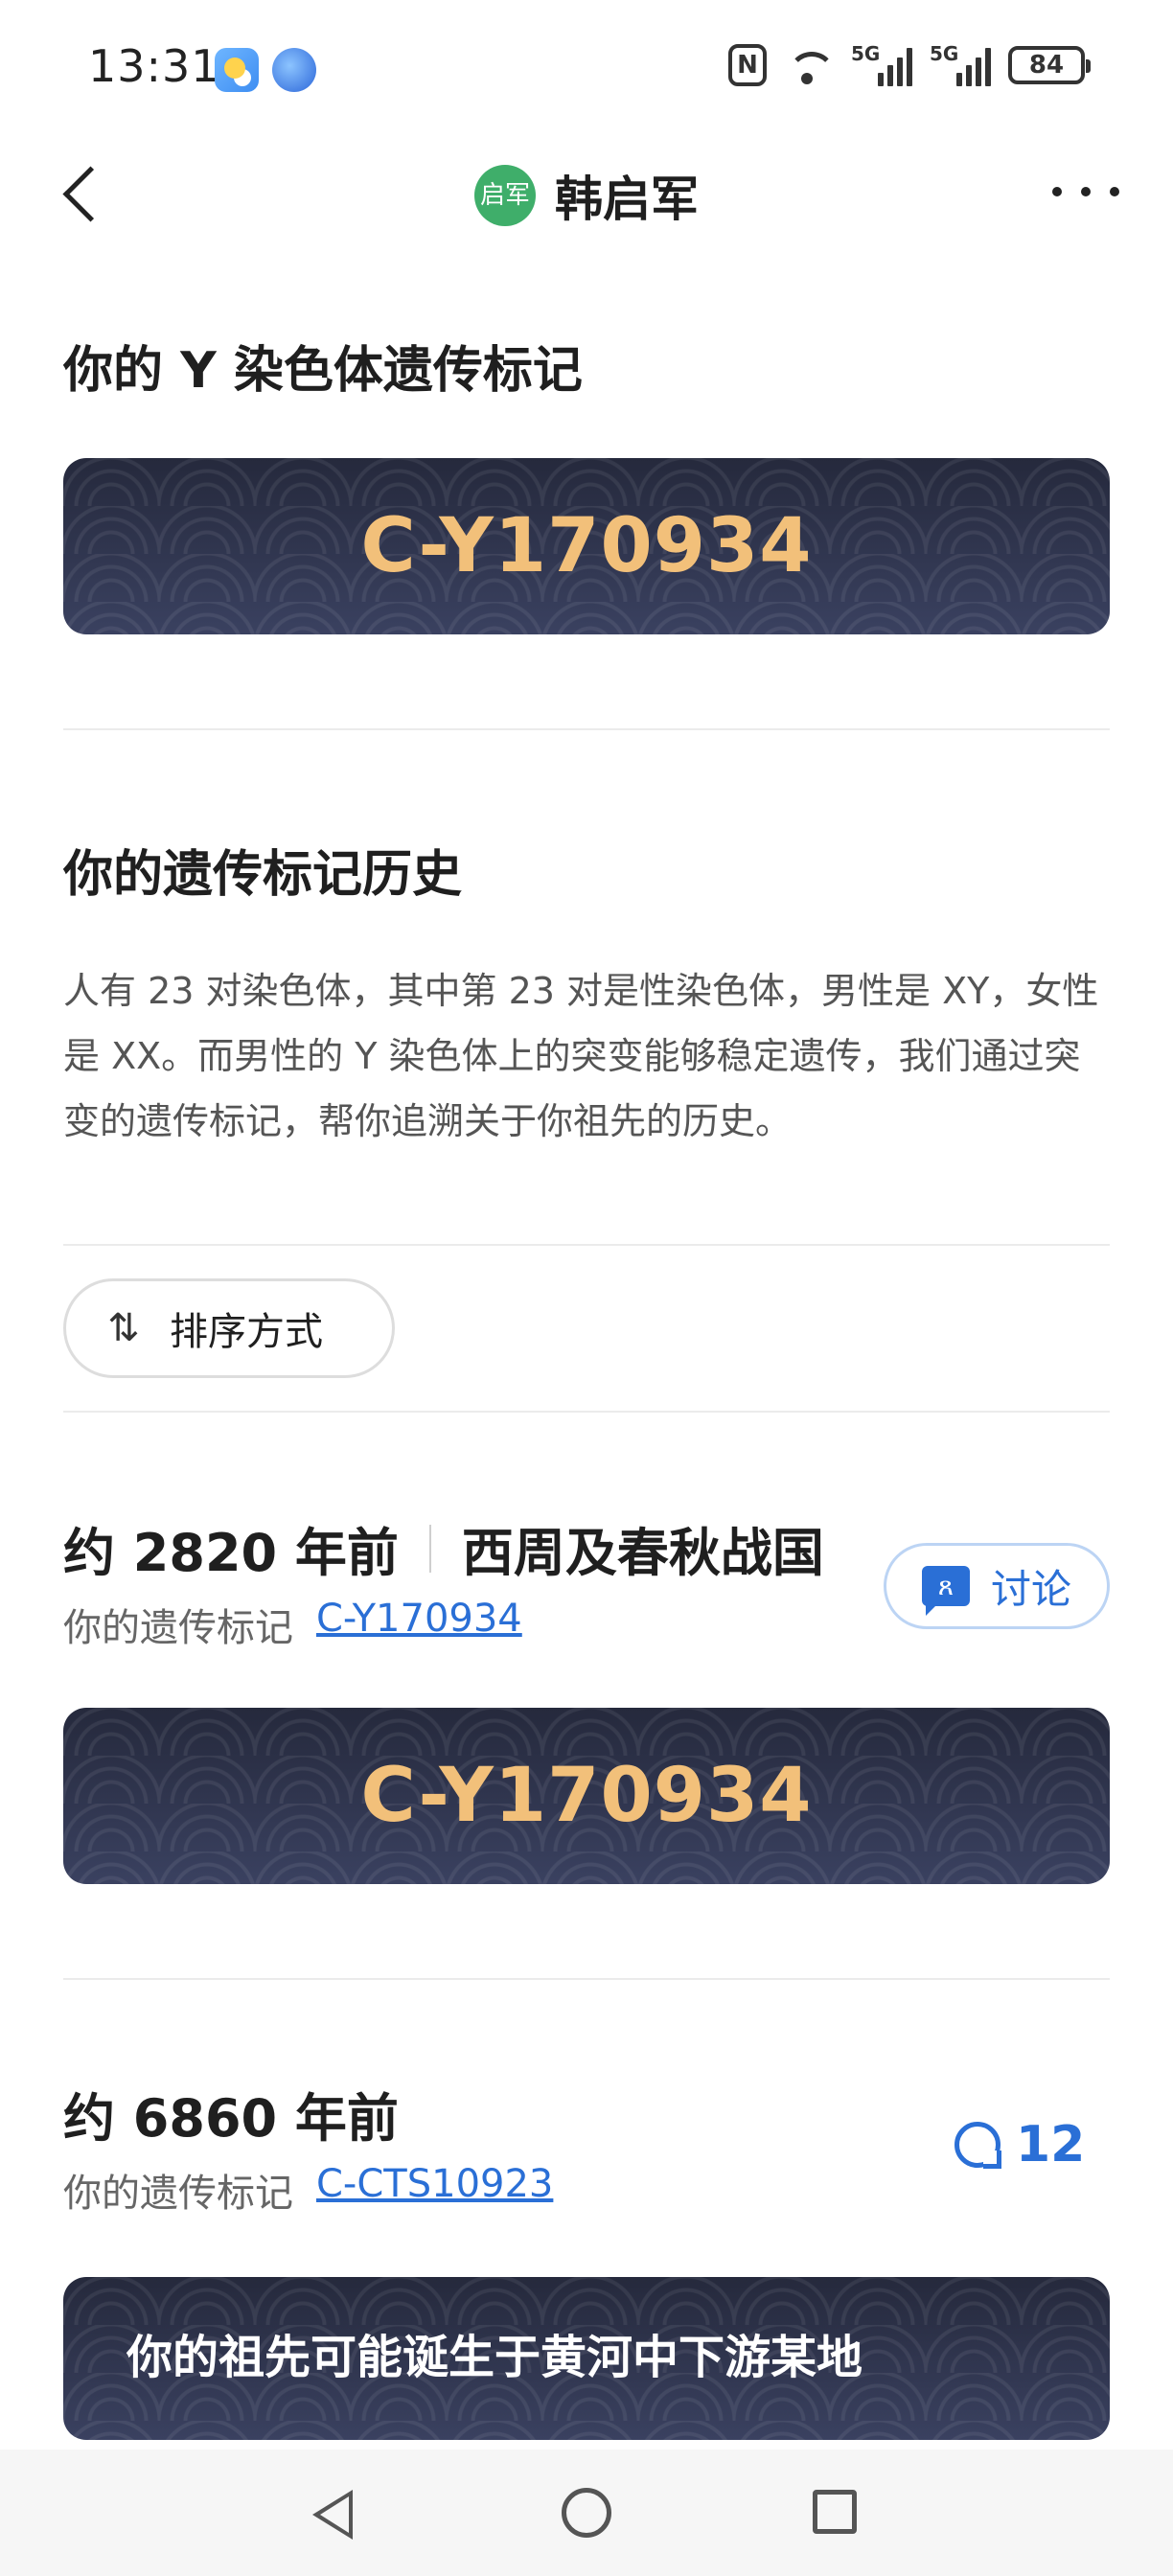 The image size is (1173, 2576). I want to click on comment-count: 12, so click(1019, 2145).